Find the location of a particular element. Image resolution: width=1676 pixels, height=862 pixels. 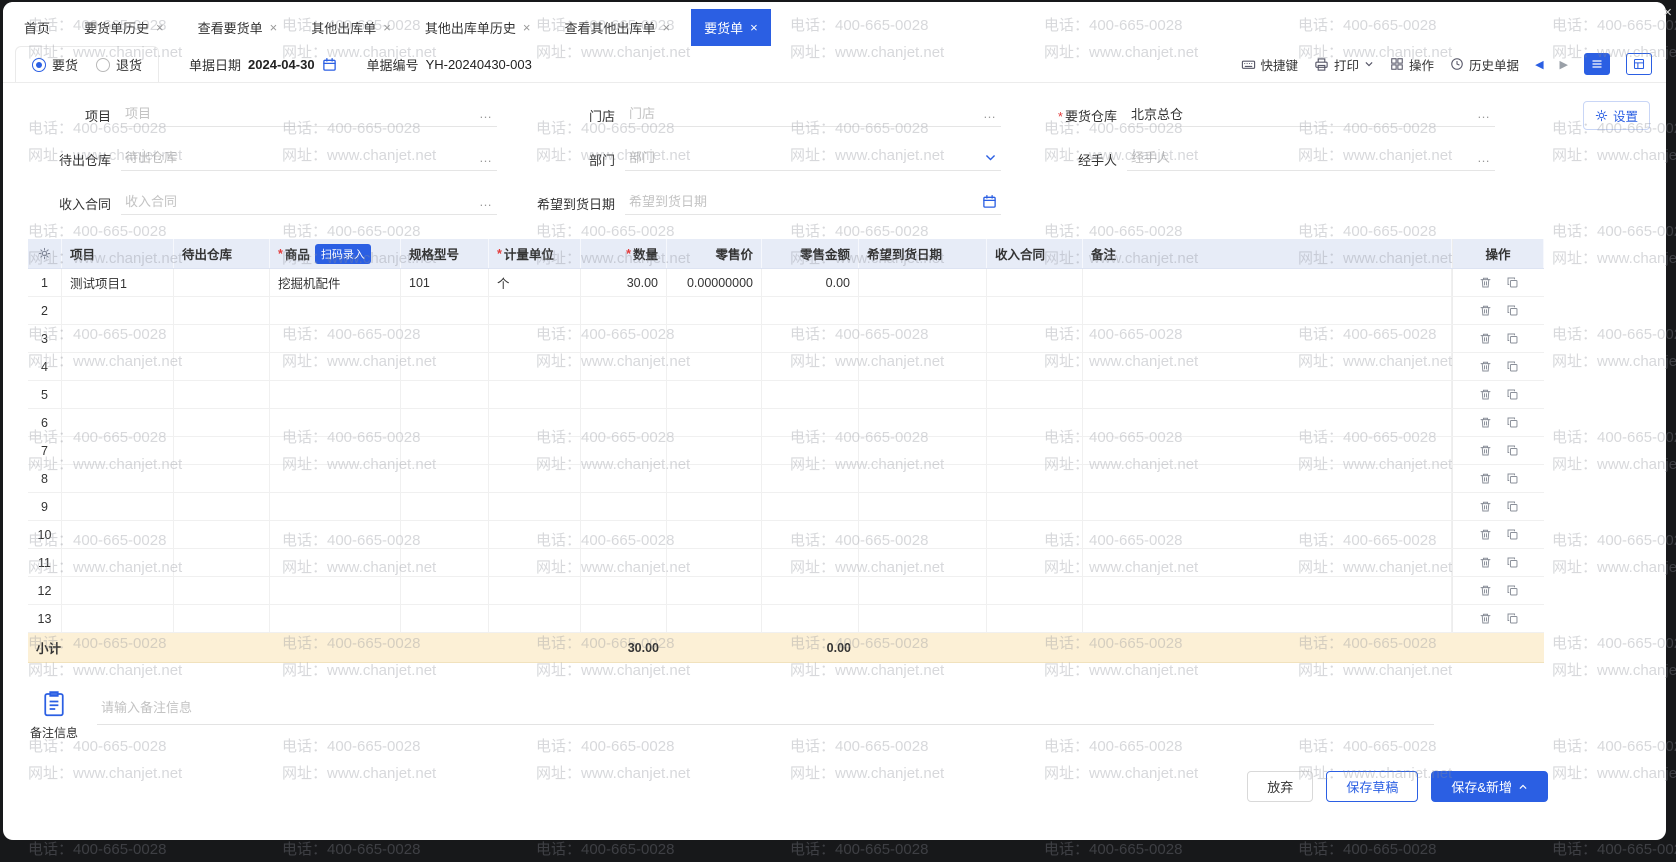

table-row: 3 is located at coordinates (786, 339).